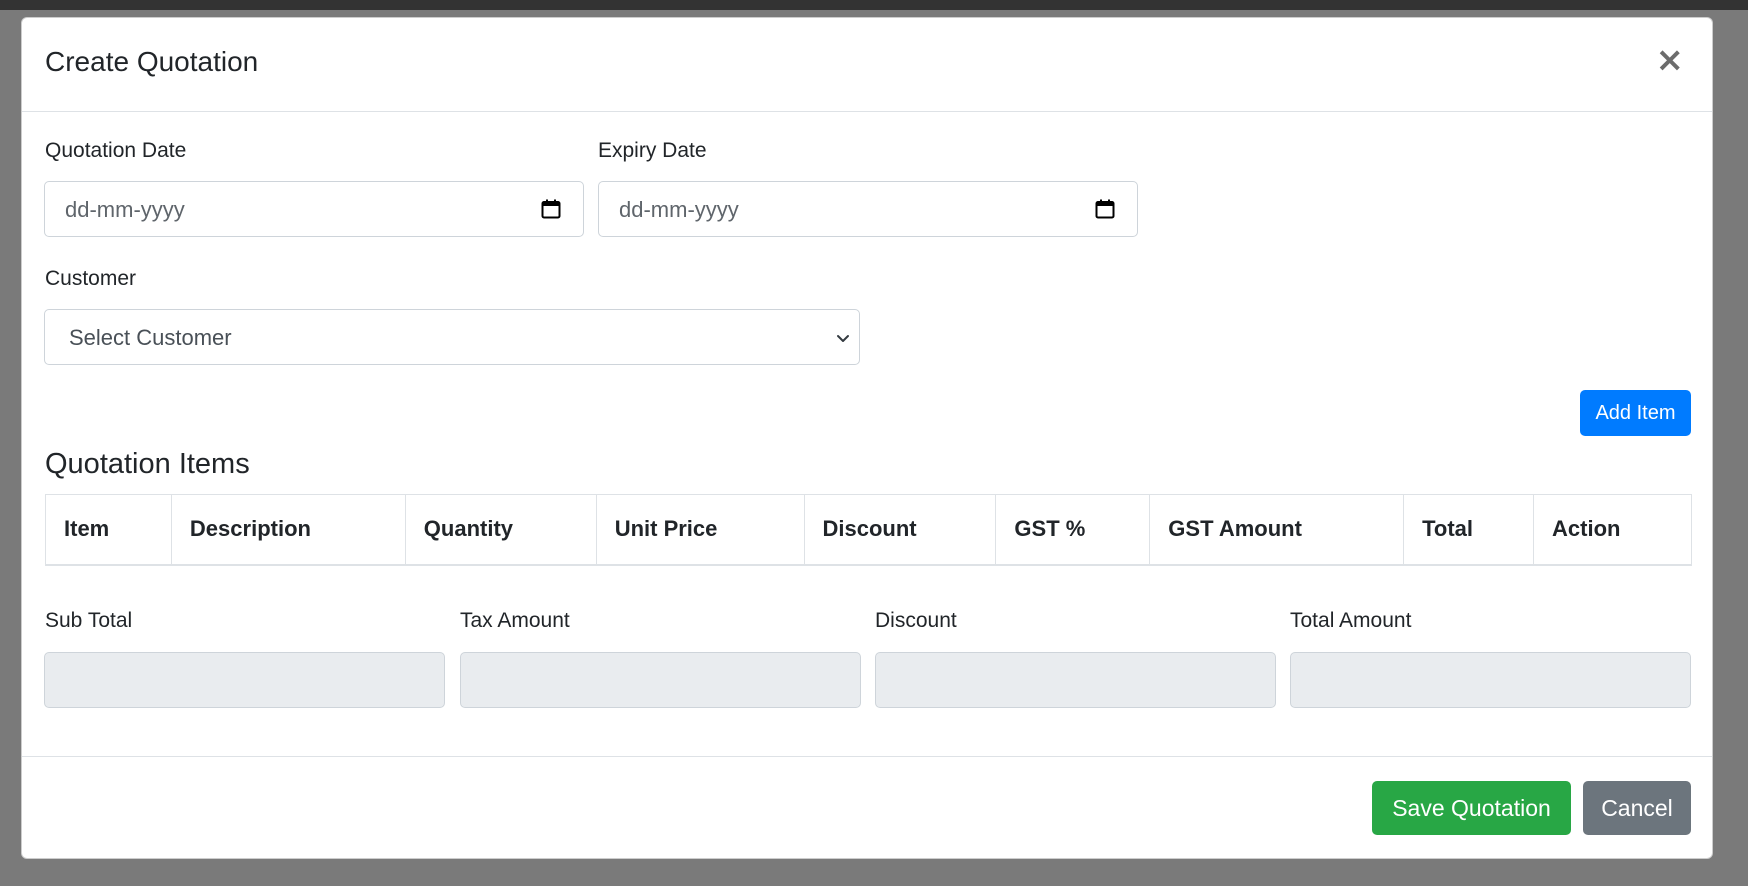 The height and width of the screenshot is (886, 1748). What do you see at coordinates (108, 530) in the screenshot?
I see `column-header-item: Item` at bounding box center [108, 530].